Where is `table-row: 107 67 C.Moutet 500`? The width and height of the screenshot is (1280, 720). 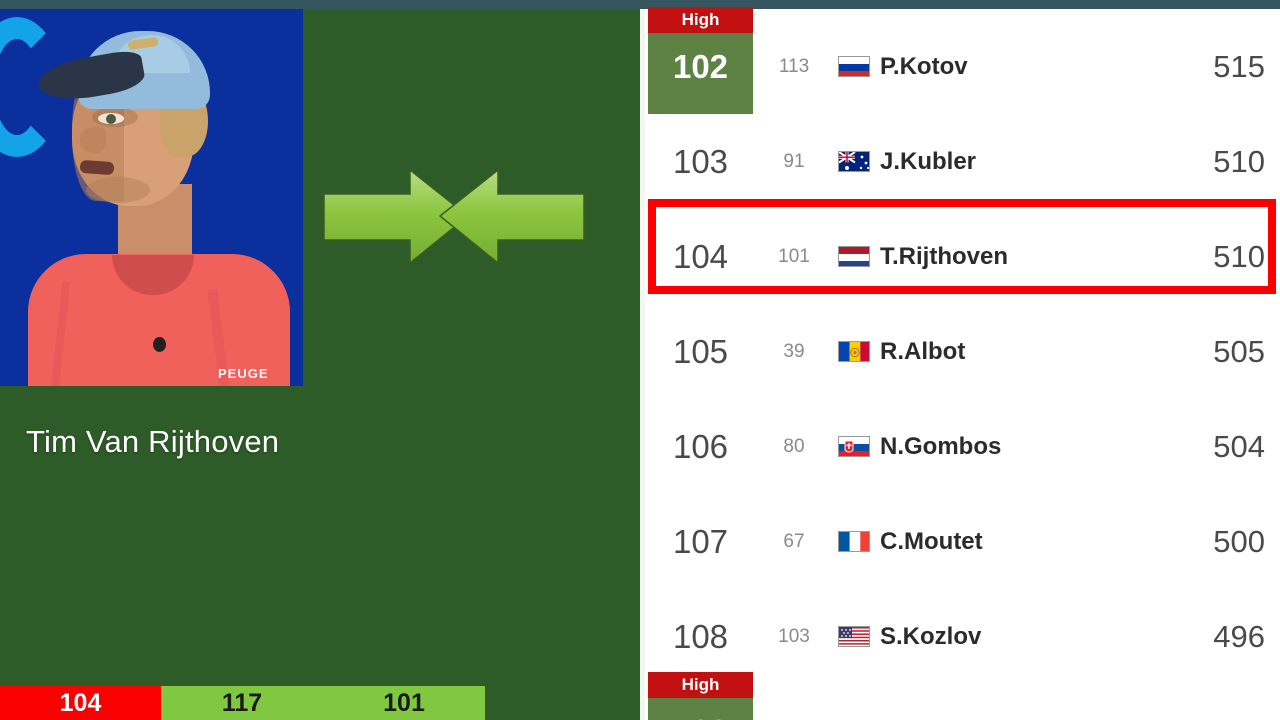 table-row: 107 67 C.Moutet 500 is located at coordinates (960, 541).